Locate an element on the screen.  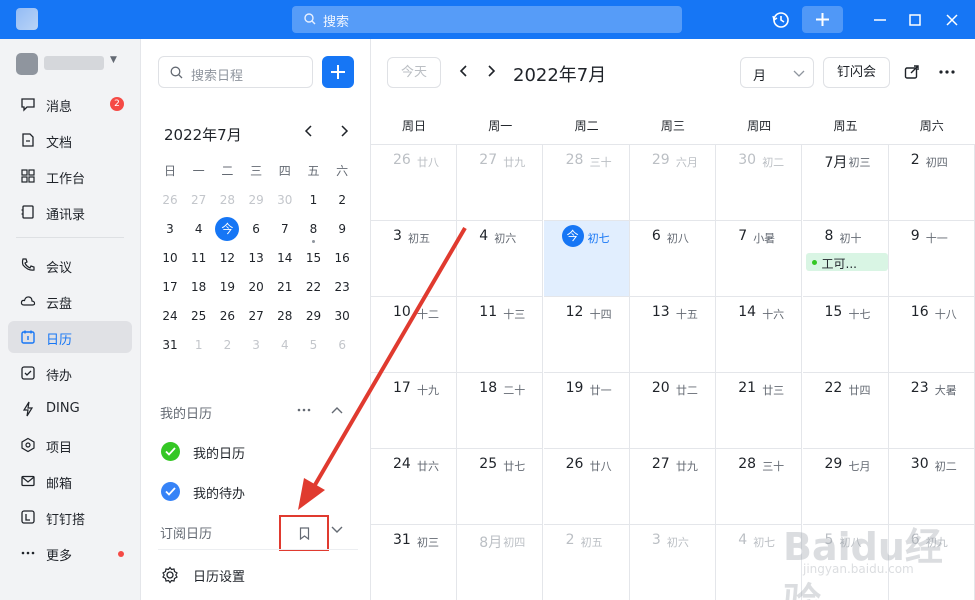
day-cell: 30 初二 is located at coordinates (759, 183).